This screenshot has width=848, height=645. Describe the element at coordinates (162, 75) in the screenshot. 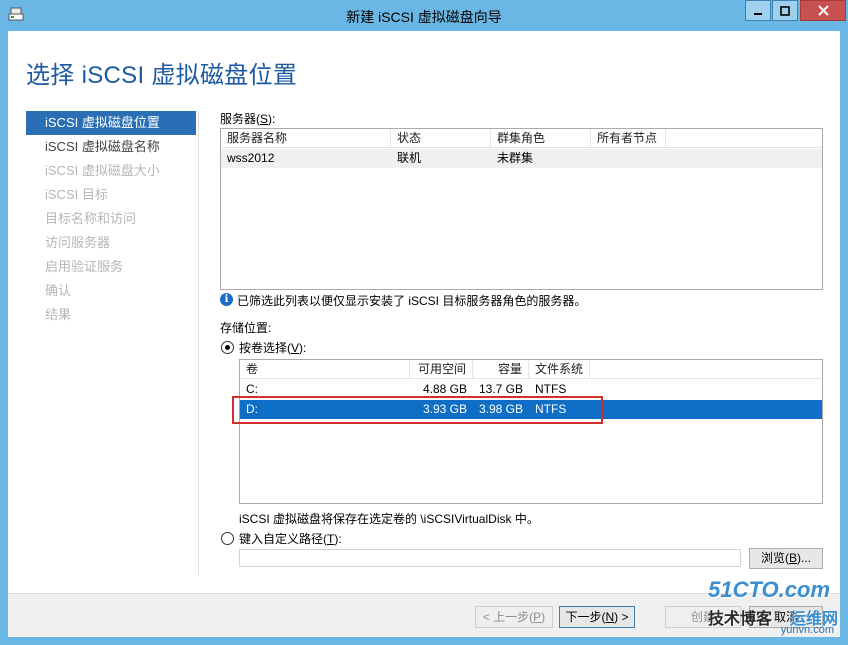

I see `page-title: 选择 iSCSI 虚拟磁盘位置` at that location.